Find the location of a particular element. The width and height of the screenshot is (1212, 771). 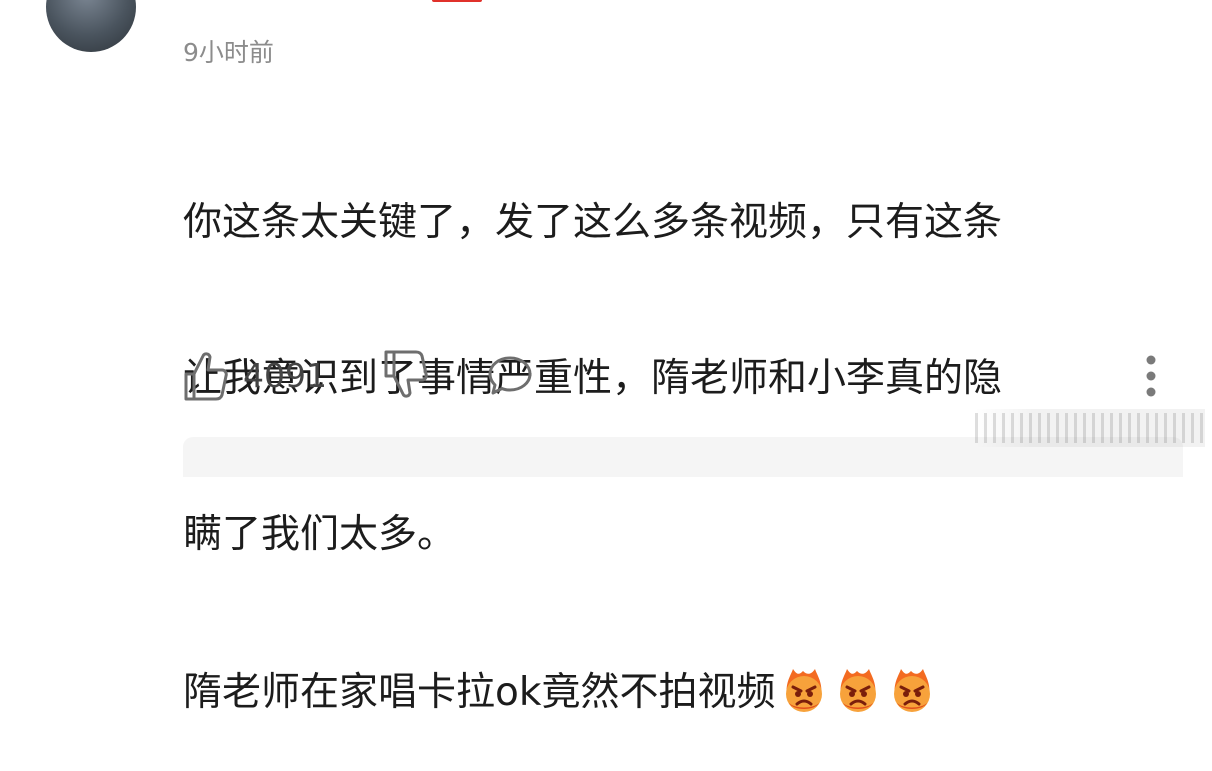

avatar is located at coordinates (91, 26).